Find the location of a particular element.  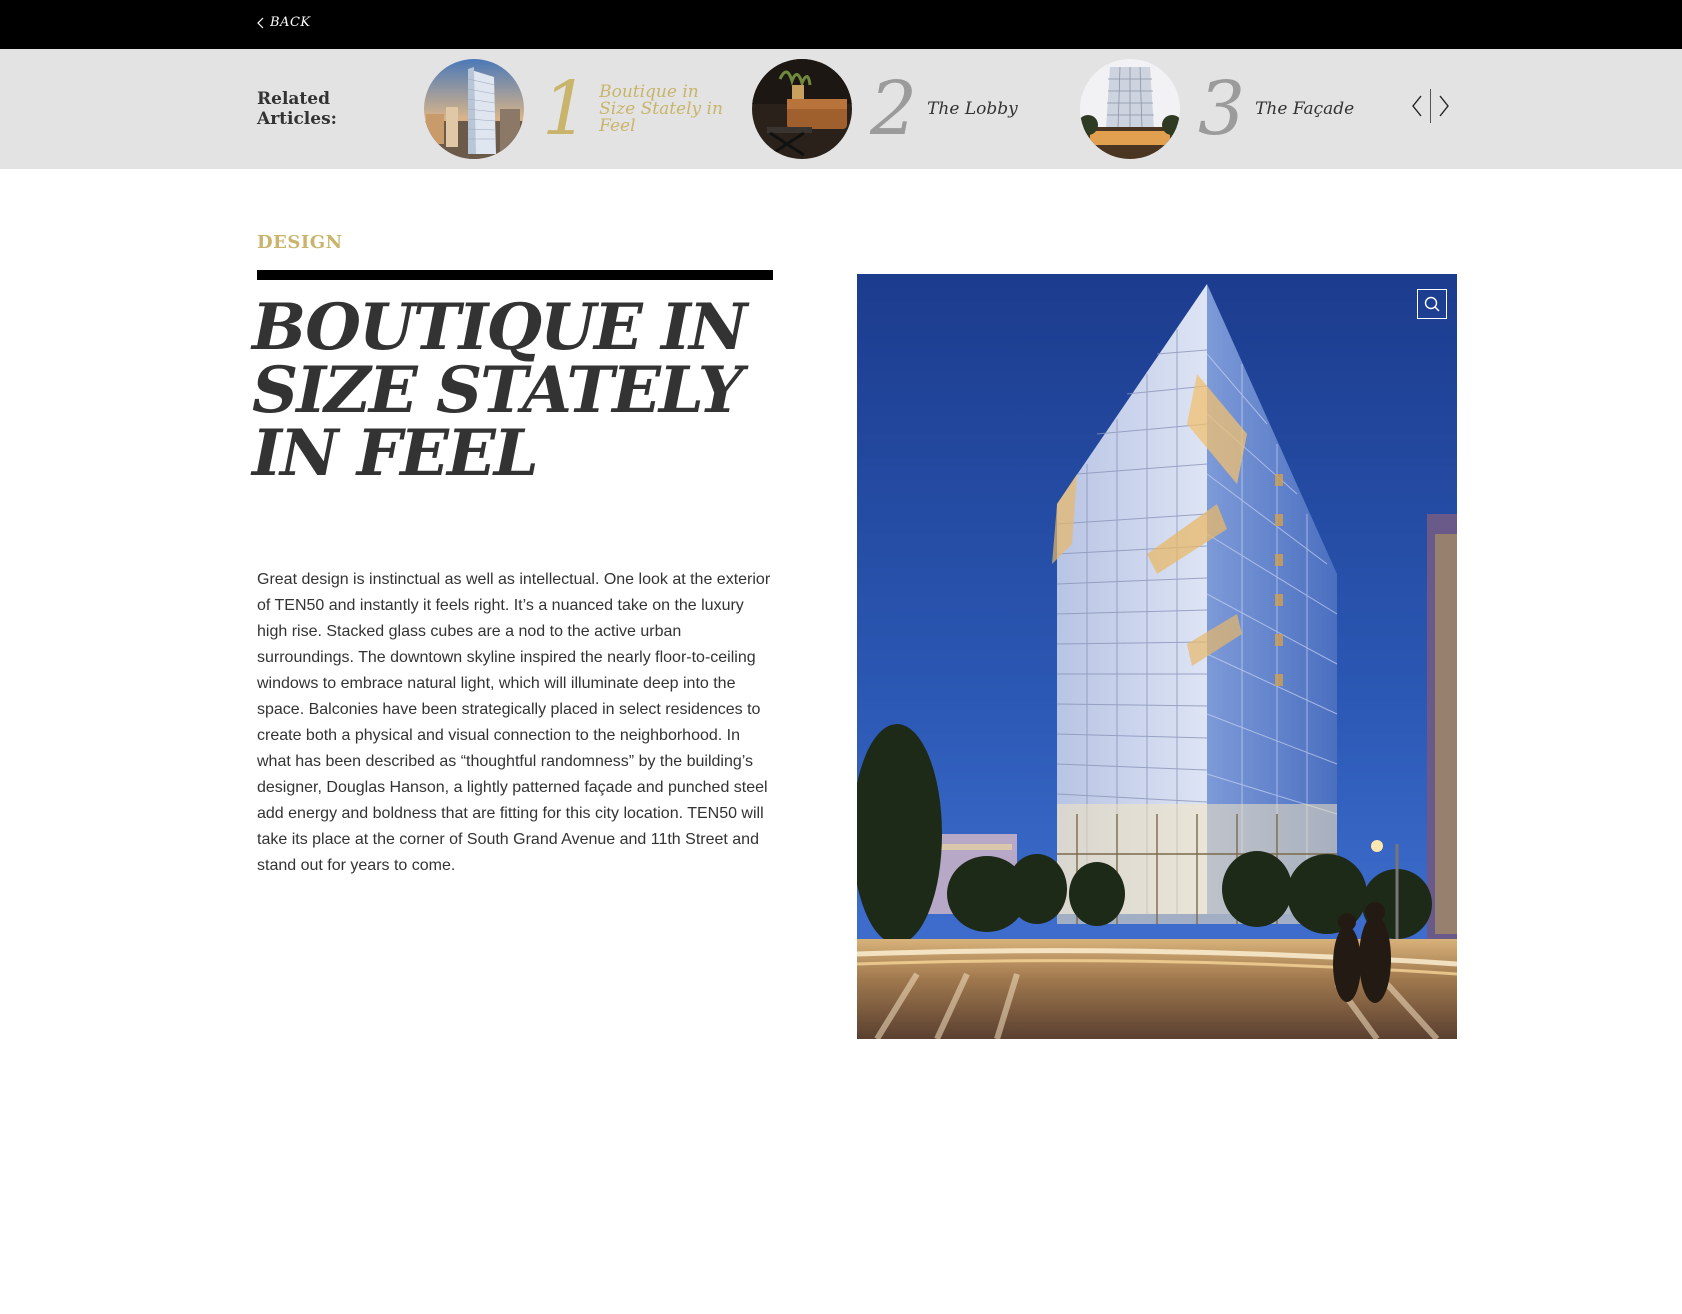

back-label: BACK is located at coordinates (290, 22).